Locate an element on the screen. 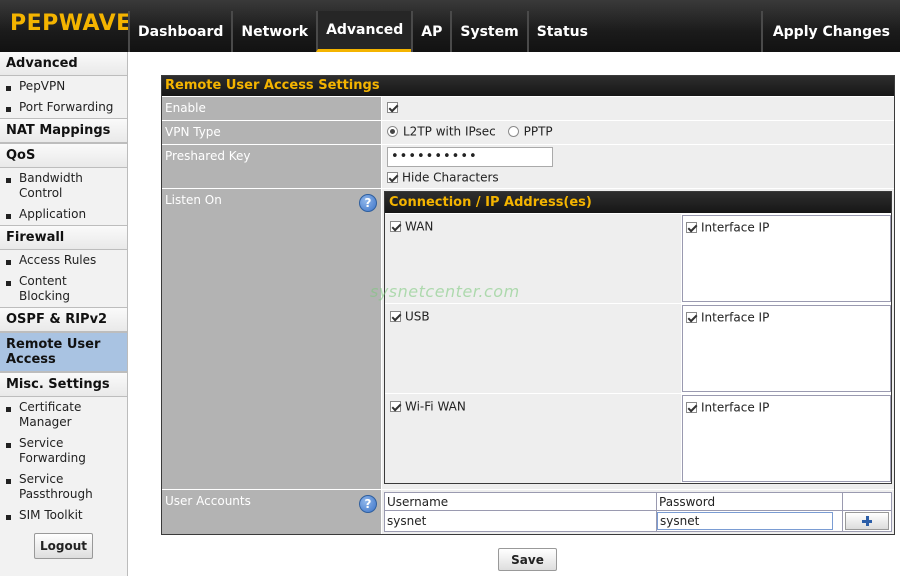  enable-label: Enable is located at coordinates (271, 108).